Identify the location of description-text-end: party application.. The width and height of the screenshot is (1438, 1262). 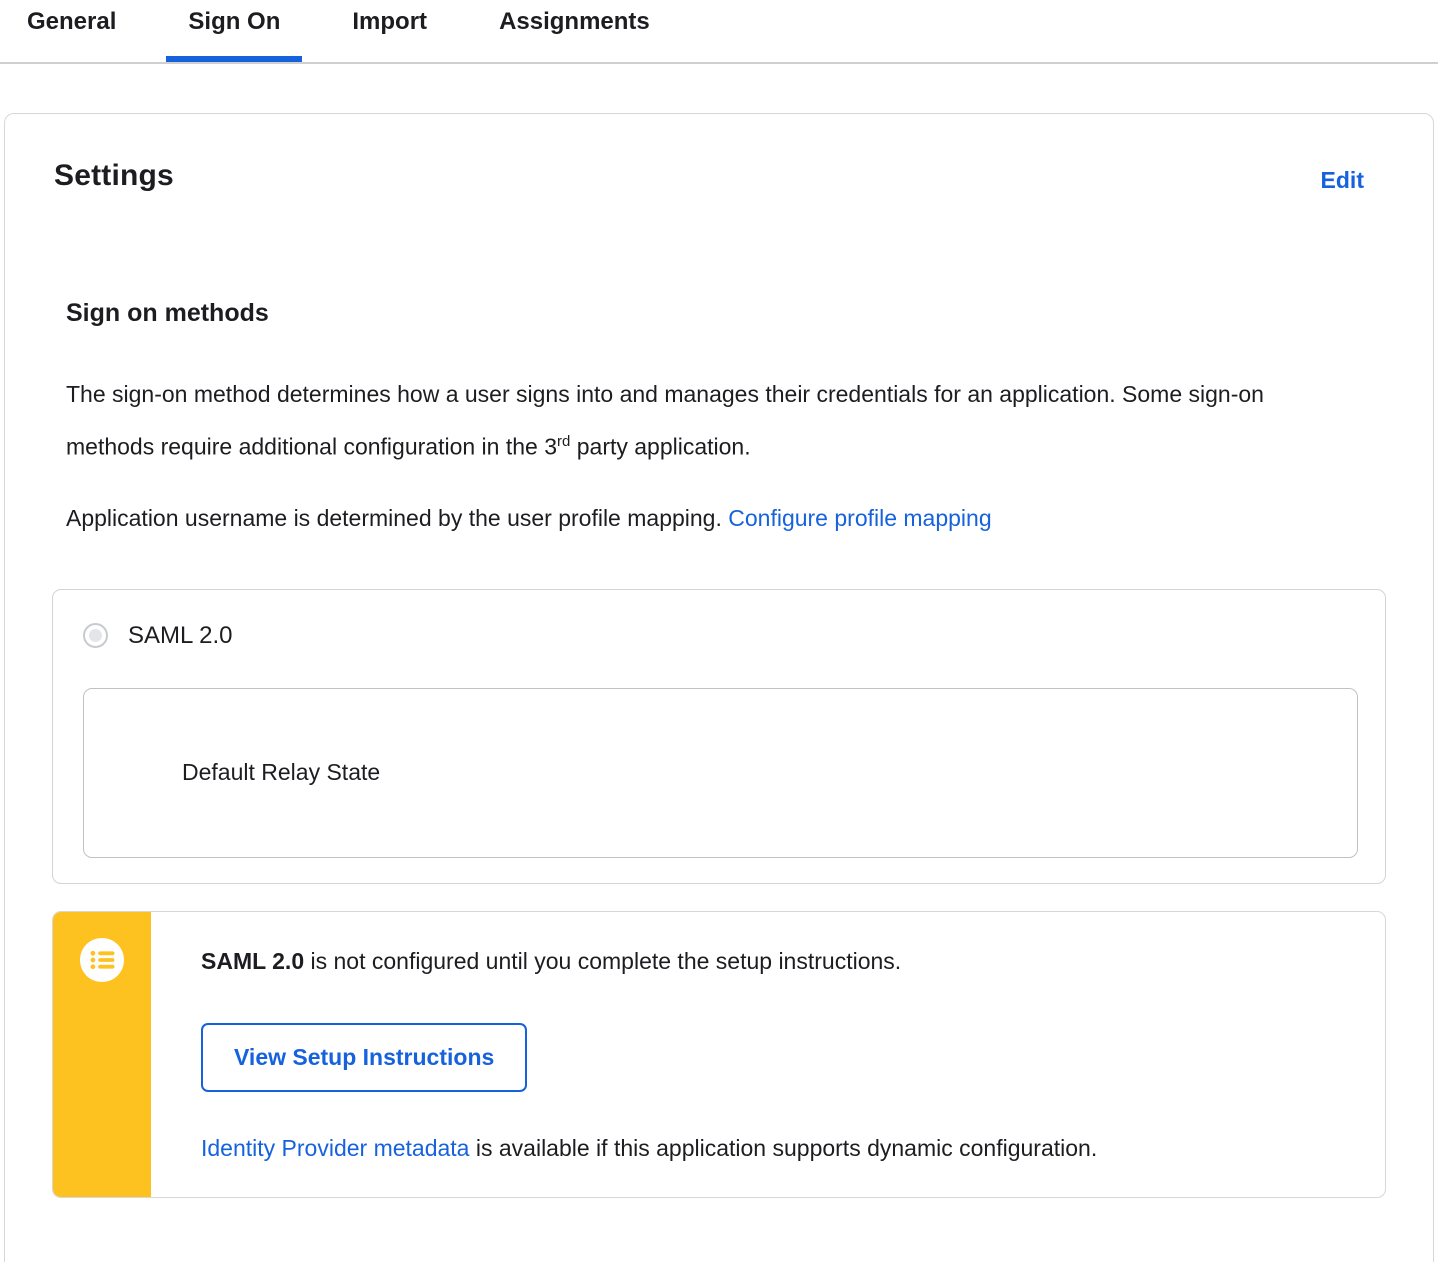
(660, 446).